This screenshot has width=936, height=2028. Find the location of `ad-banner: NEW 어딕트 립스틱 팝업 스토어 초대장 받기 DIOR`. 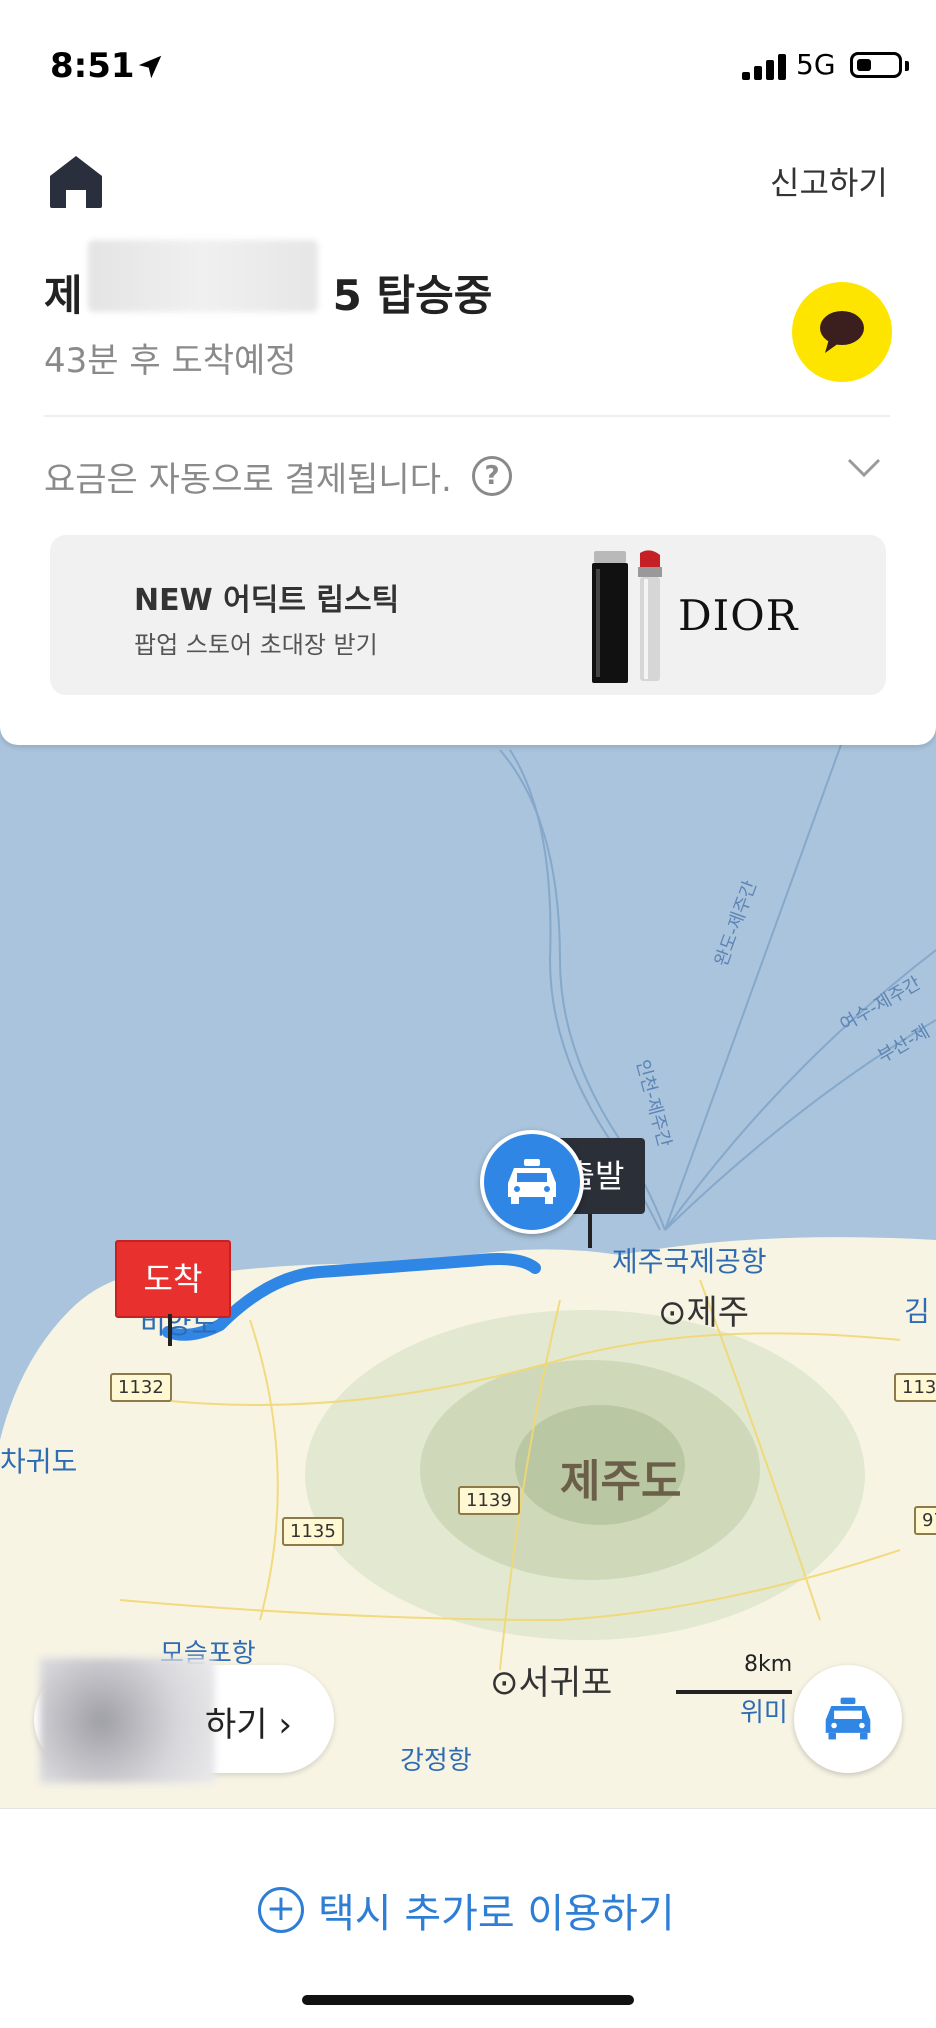

ad-banner: NEW 어딕트 립스틱 팝업 스토어 초대장 받기 DIOR is located at coordinates (468, 615).